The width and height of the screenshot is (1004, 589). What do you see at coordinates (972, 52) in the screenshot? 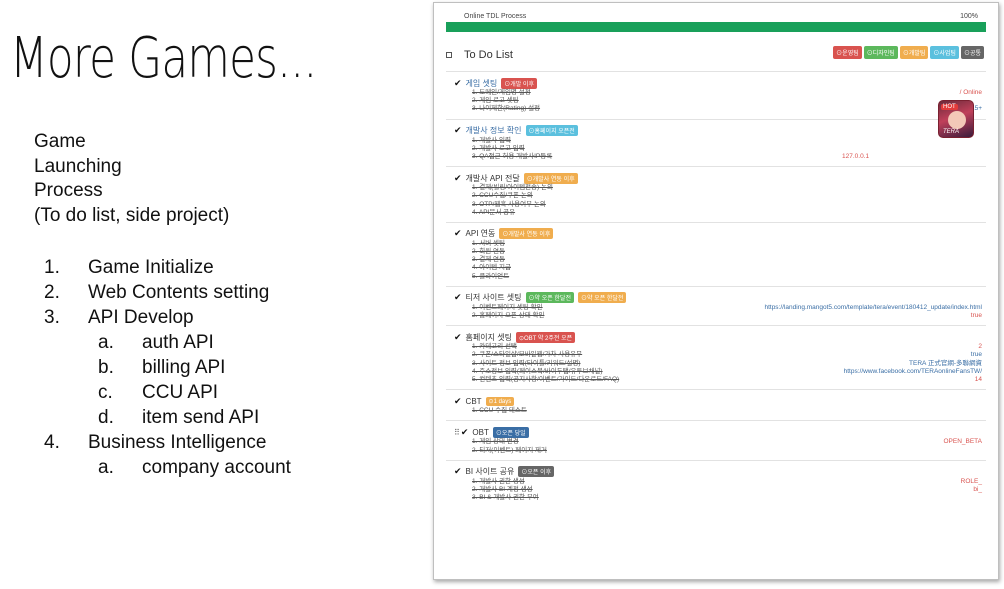
I see `legend-badge: ⊙공통` at bounding box center [972, 52].